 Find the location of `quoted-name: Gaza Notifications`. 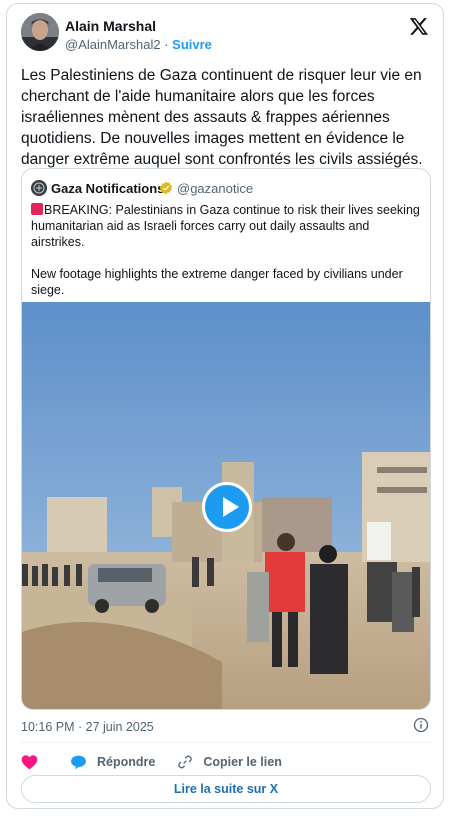

quoted-name: Gaza Notifications is located at coordinates (108, 188).